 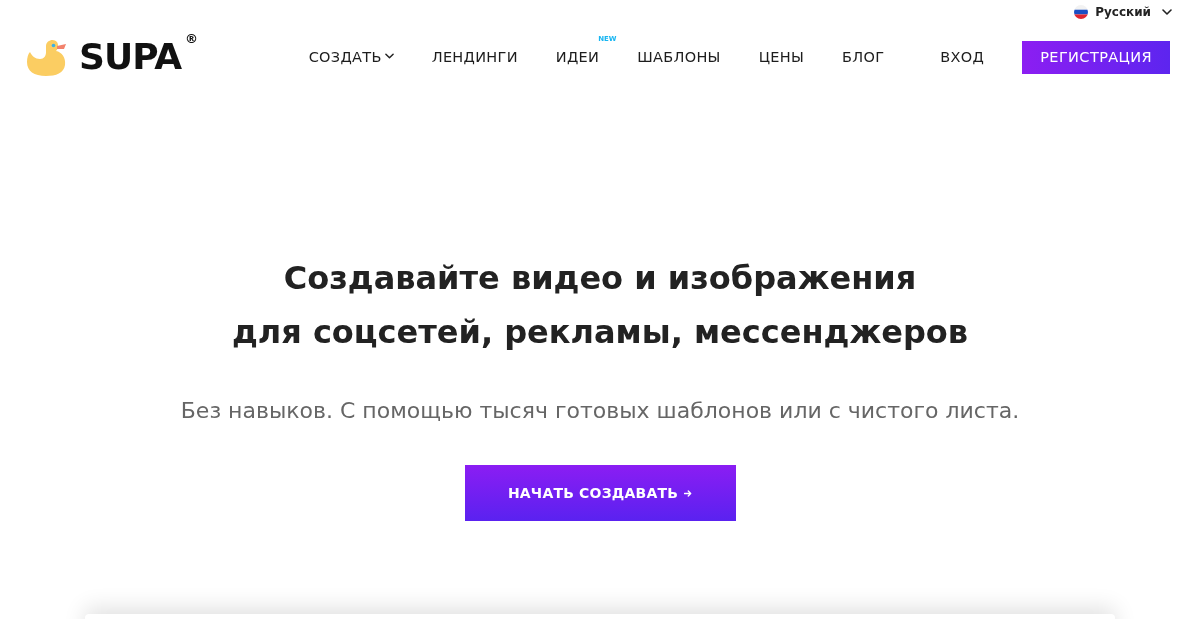 I want to click on caret-icon, so click(x=389, y=55).